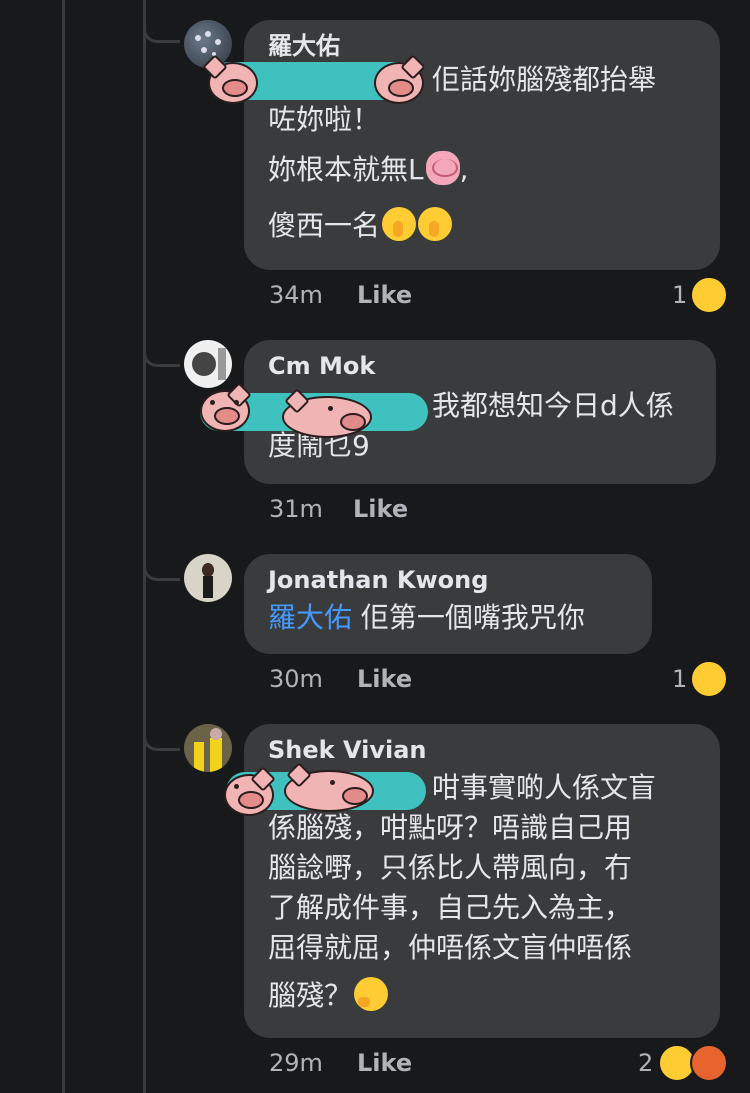 Image resolution: width=750 pixels, height=1093 pixels. What do you see at coordinates (296, 1063) in the screenshot?
I see `comment-timestamp: 29m` at bounding box center [296, 1063].